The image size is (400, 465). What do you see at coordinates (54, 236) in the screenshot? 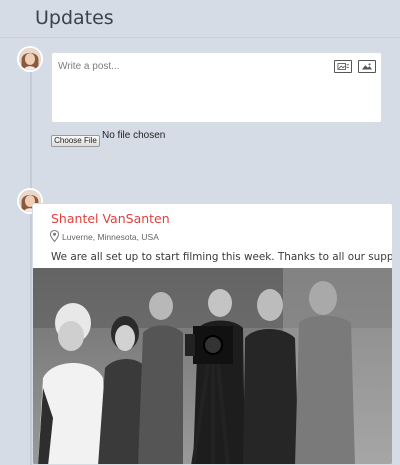
I see `location-pin-icon` at bounding box center [54, 236].